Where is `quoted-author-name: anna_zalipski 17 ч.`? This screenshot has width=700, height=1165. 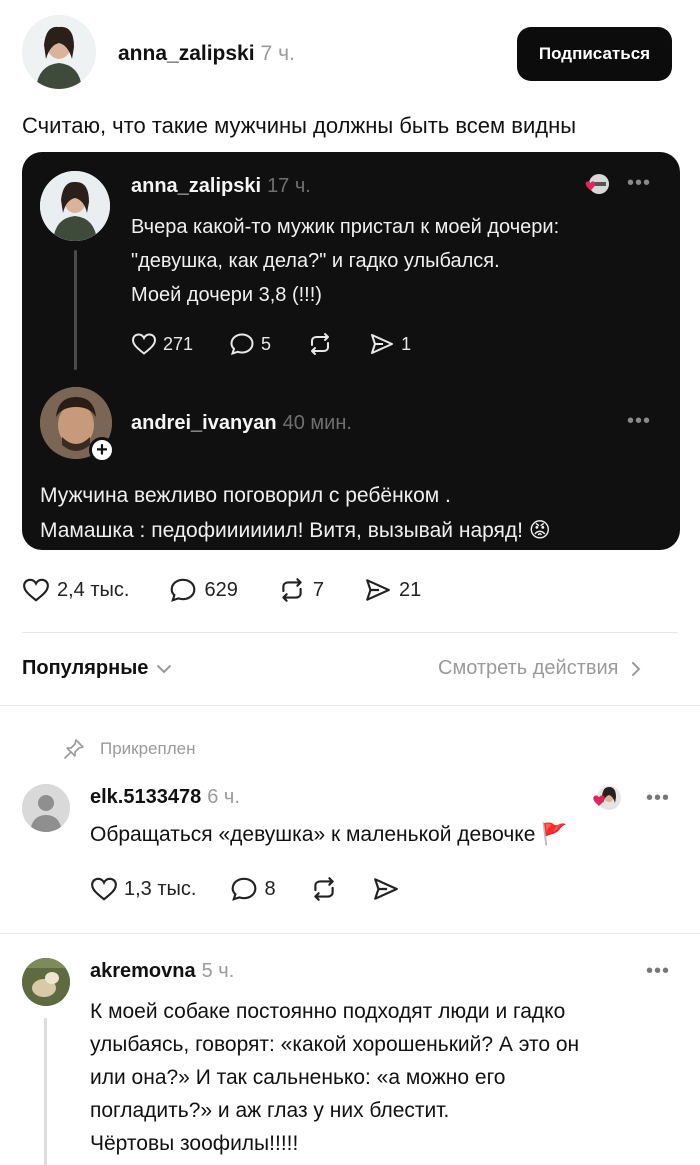 quoted-author-name: anna_zalipski 17 ч. is located at coordinates (221, 186).